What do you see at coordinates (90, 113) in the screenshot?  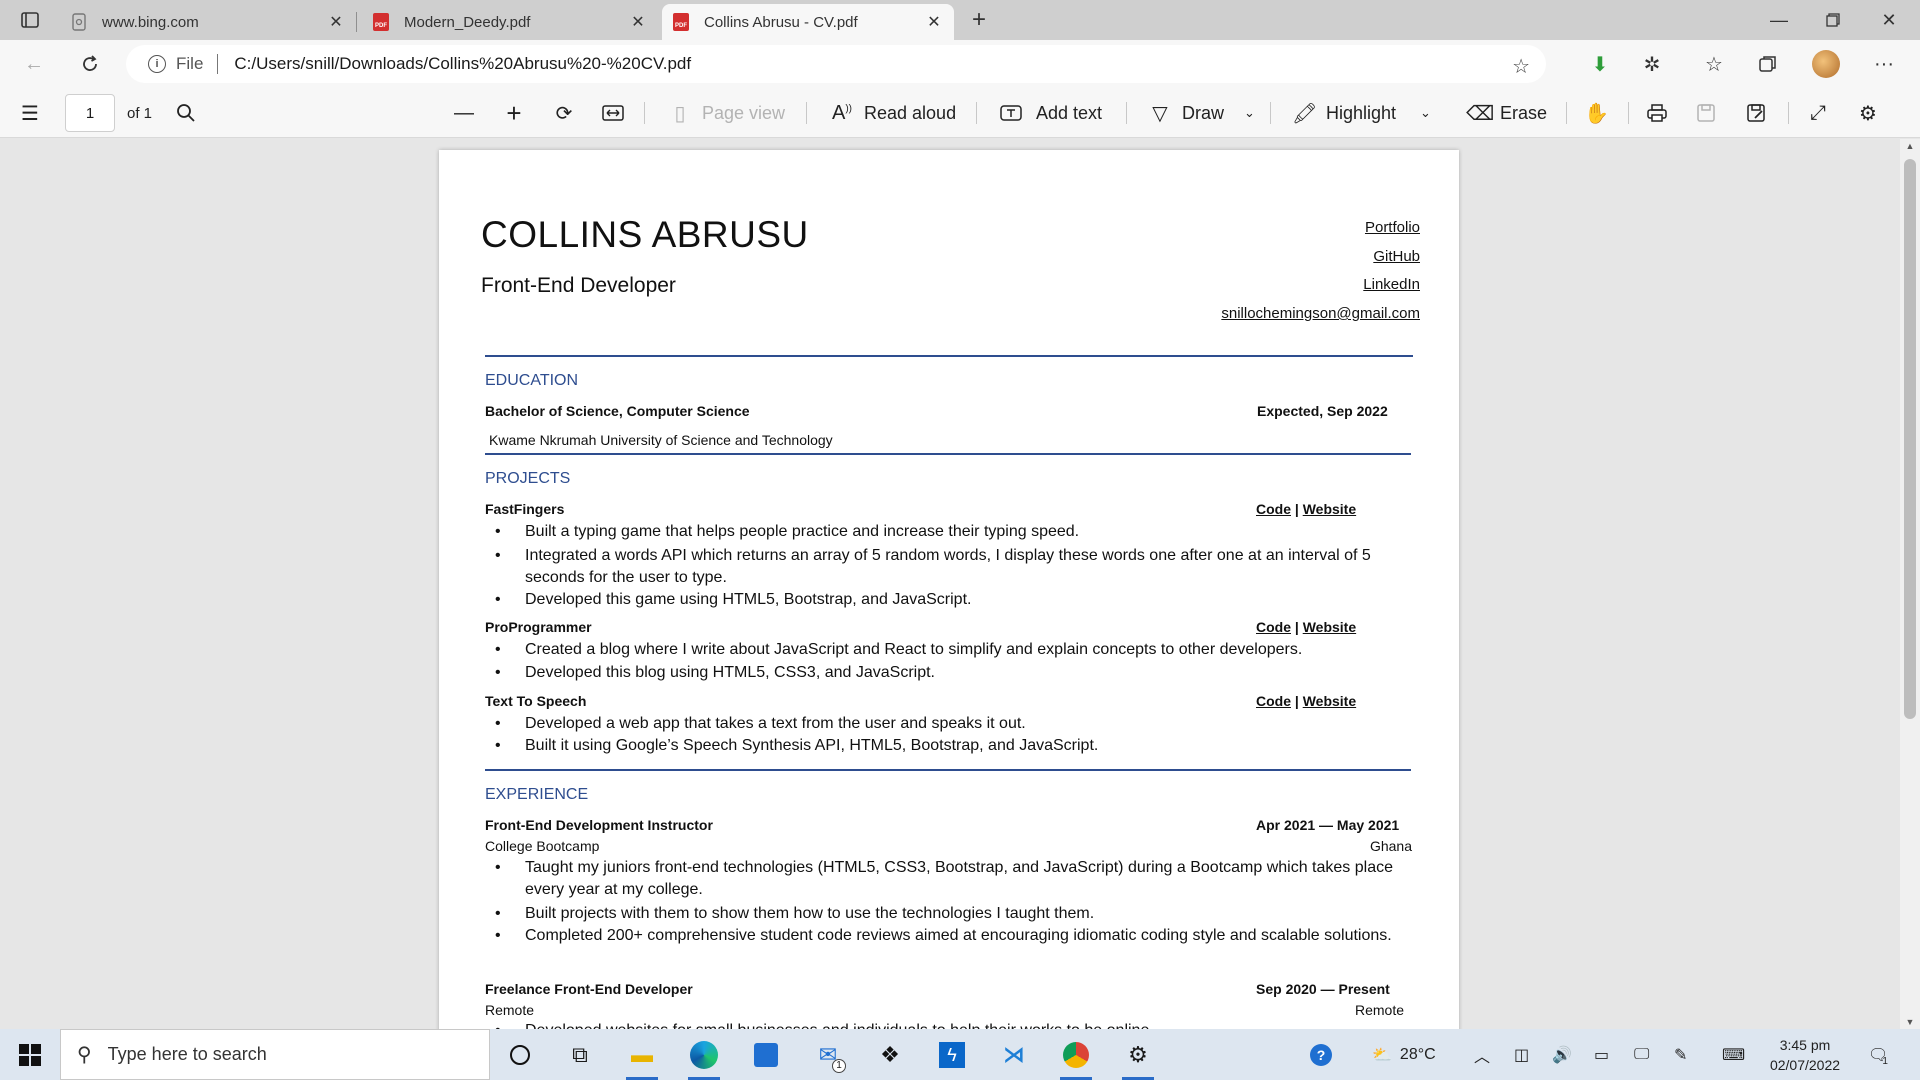 I see `page-number-input: 1` at bounding box center [90, 113].